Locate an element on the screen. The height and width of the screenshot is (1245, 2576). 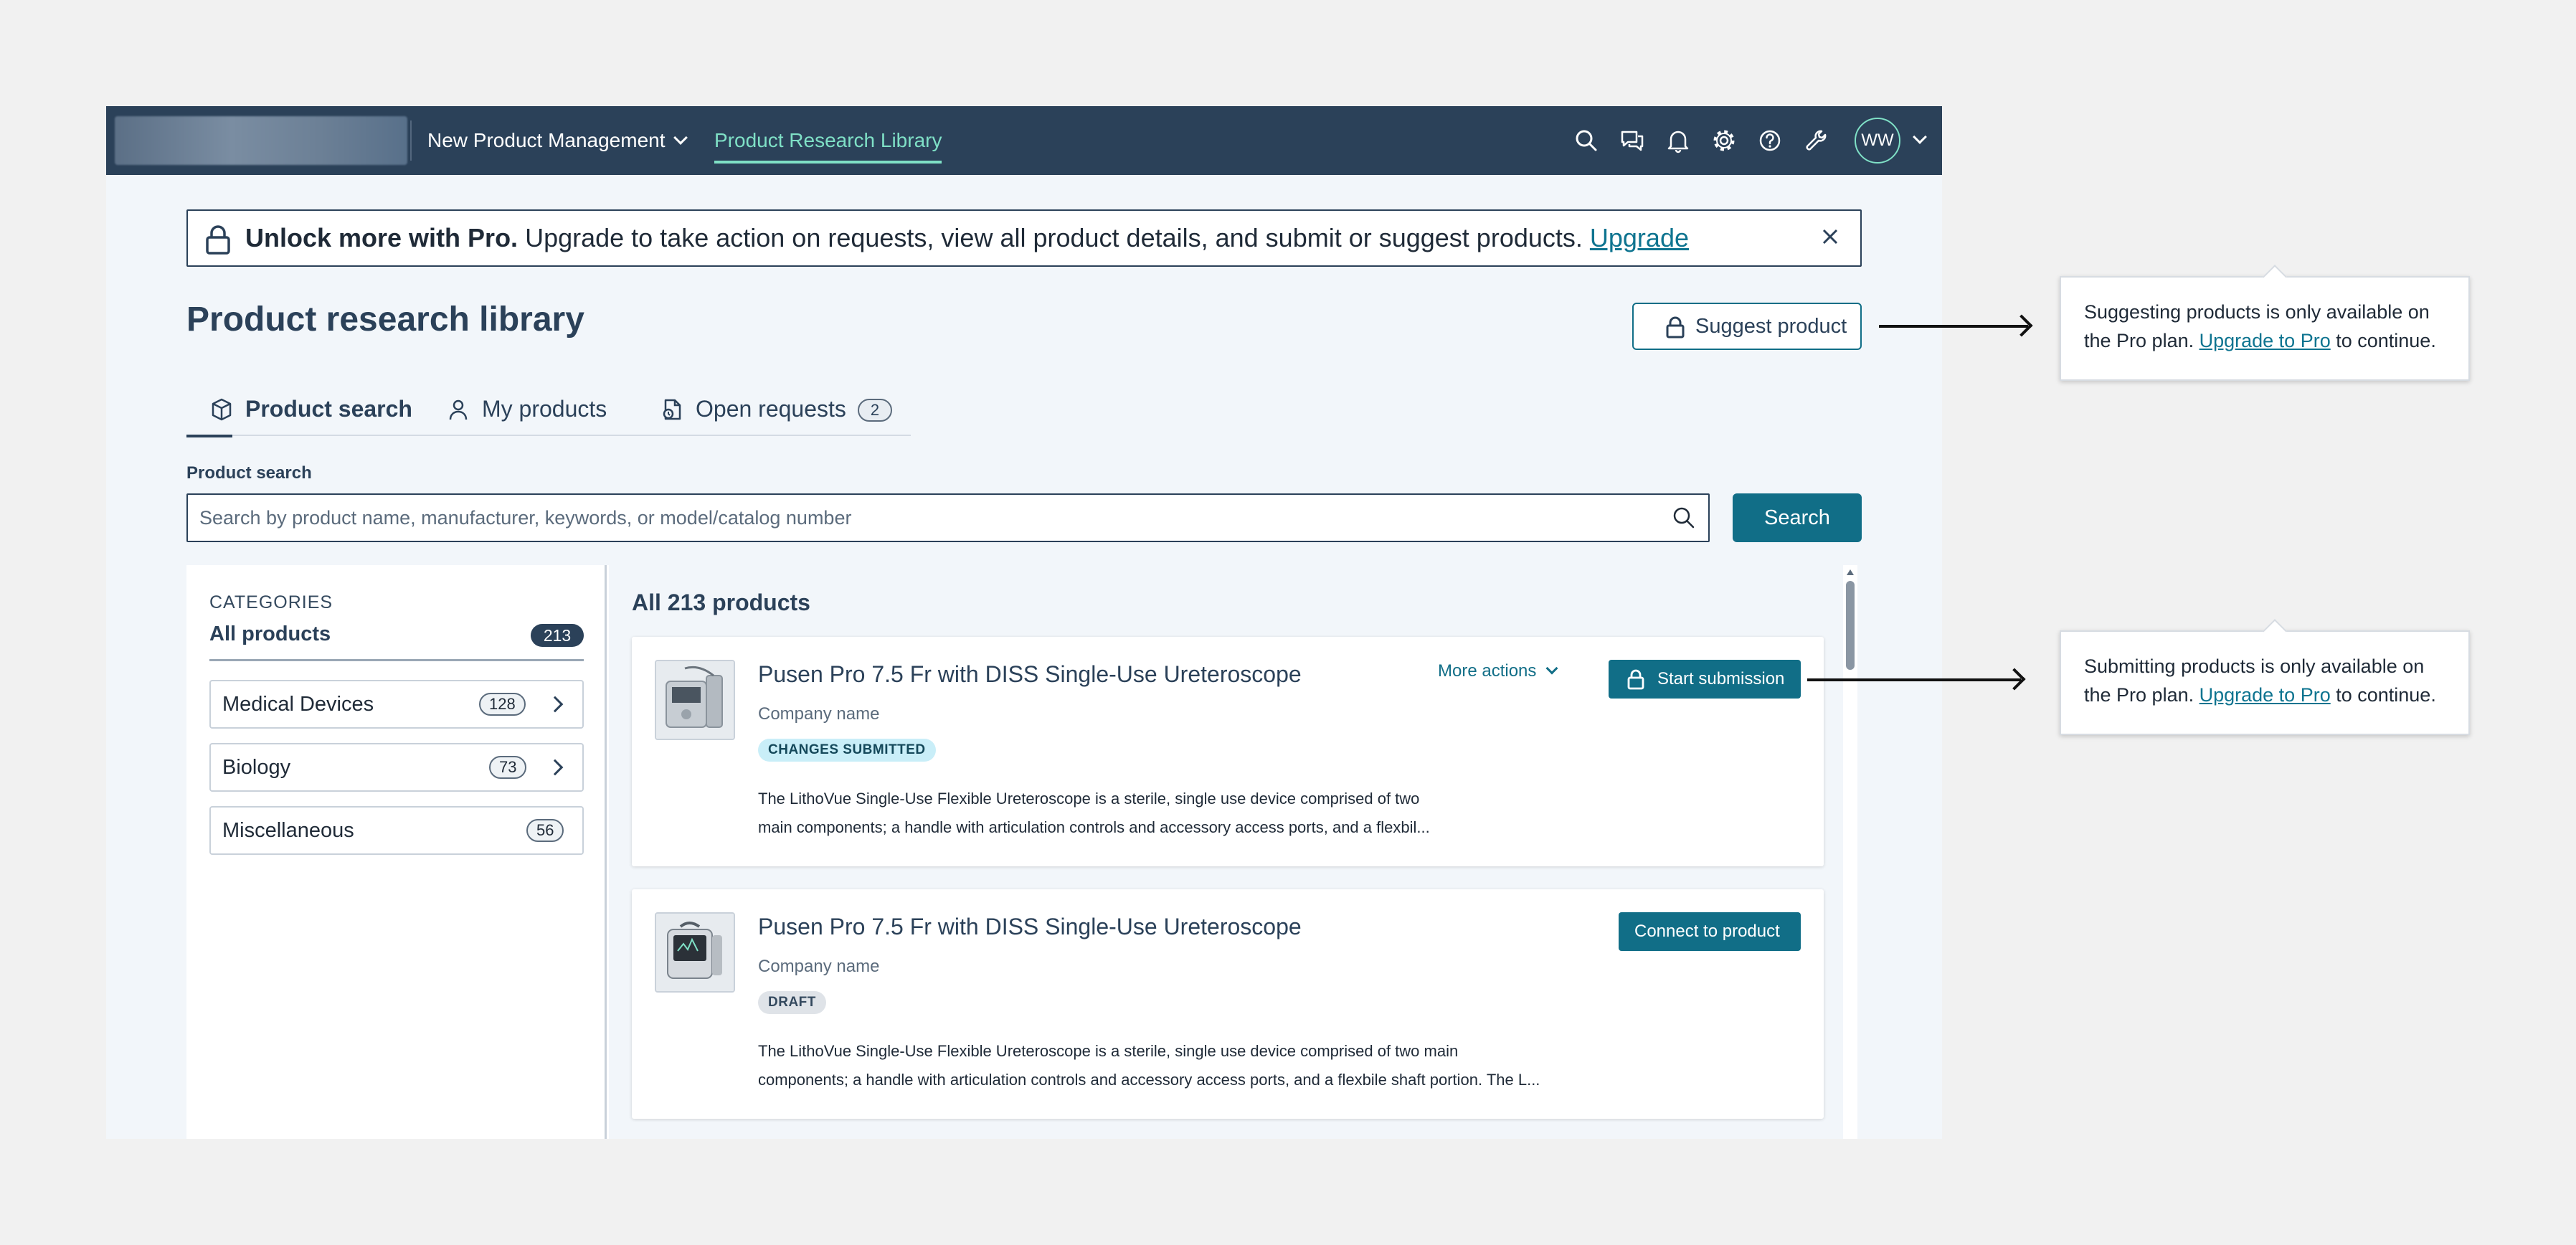
suggest-product-label: Suggest product is located at coordinates (1771, 327).